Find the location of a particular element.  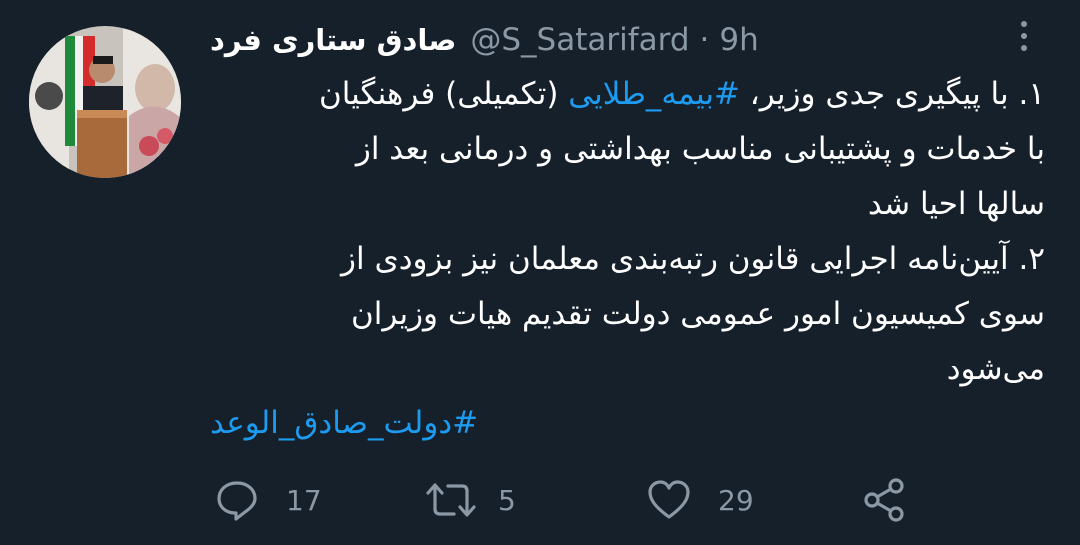

footer-hashtag-row: #دولت_صادق_الوعد is located at coordinates (410, 423).